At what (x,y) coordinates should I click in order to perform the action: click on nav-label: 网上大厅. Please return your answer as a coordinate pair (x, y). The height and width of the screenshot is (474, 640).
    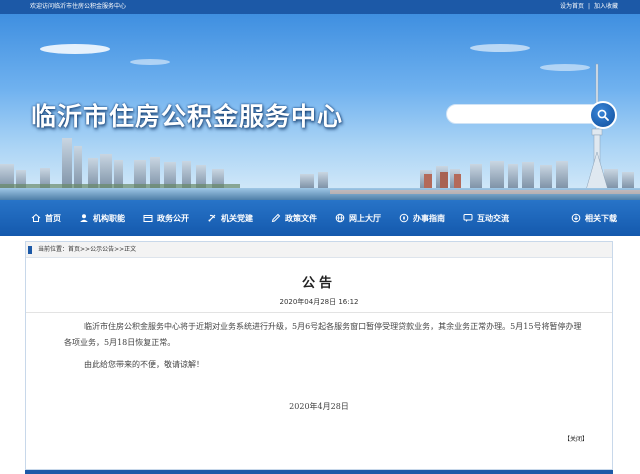
    Looking at the image, I should click on (365, 218).